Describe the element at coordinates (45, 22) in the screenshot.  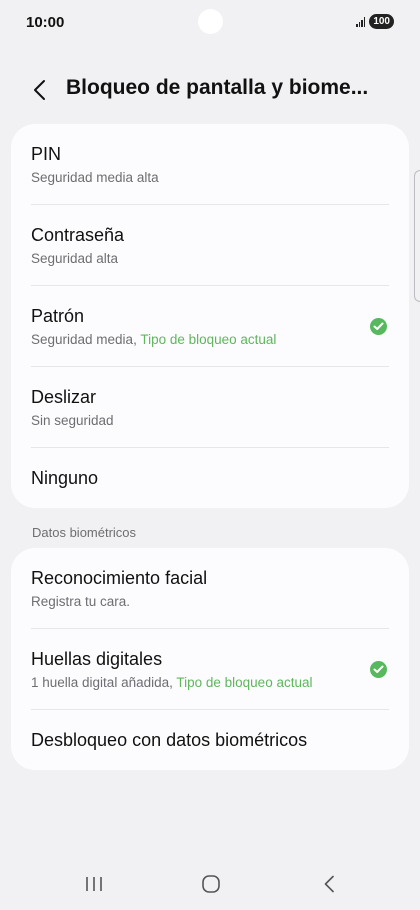
I see `status-time: 10:00` at that location.